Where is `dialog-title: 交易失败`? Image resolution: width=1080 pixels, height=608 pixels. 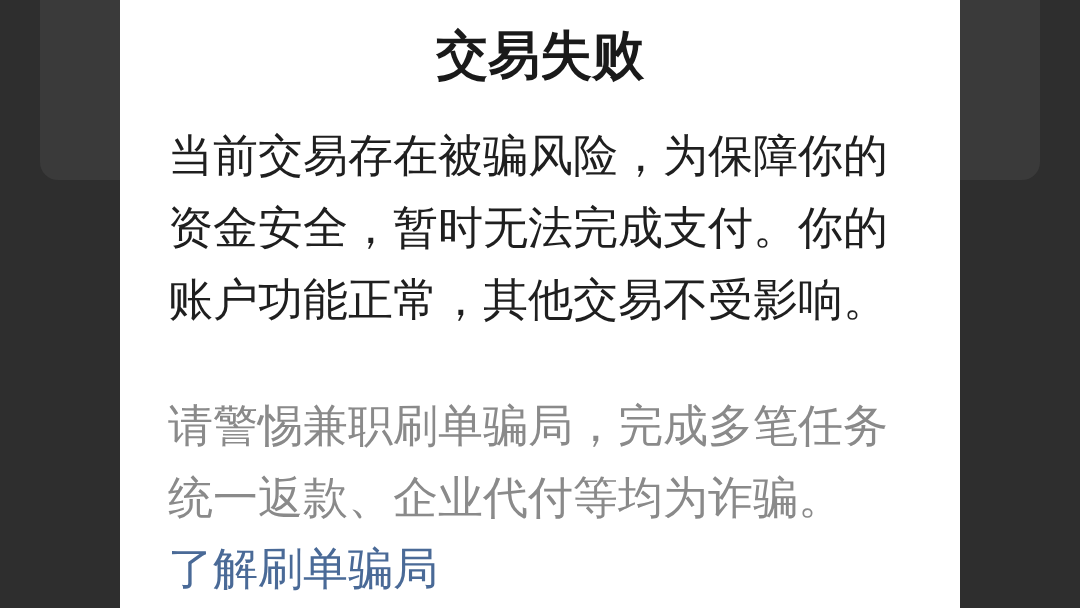 dialog-title: 交易失败 is located at coordinates (540, 55).